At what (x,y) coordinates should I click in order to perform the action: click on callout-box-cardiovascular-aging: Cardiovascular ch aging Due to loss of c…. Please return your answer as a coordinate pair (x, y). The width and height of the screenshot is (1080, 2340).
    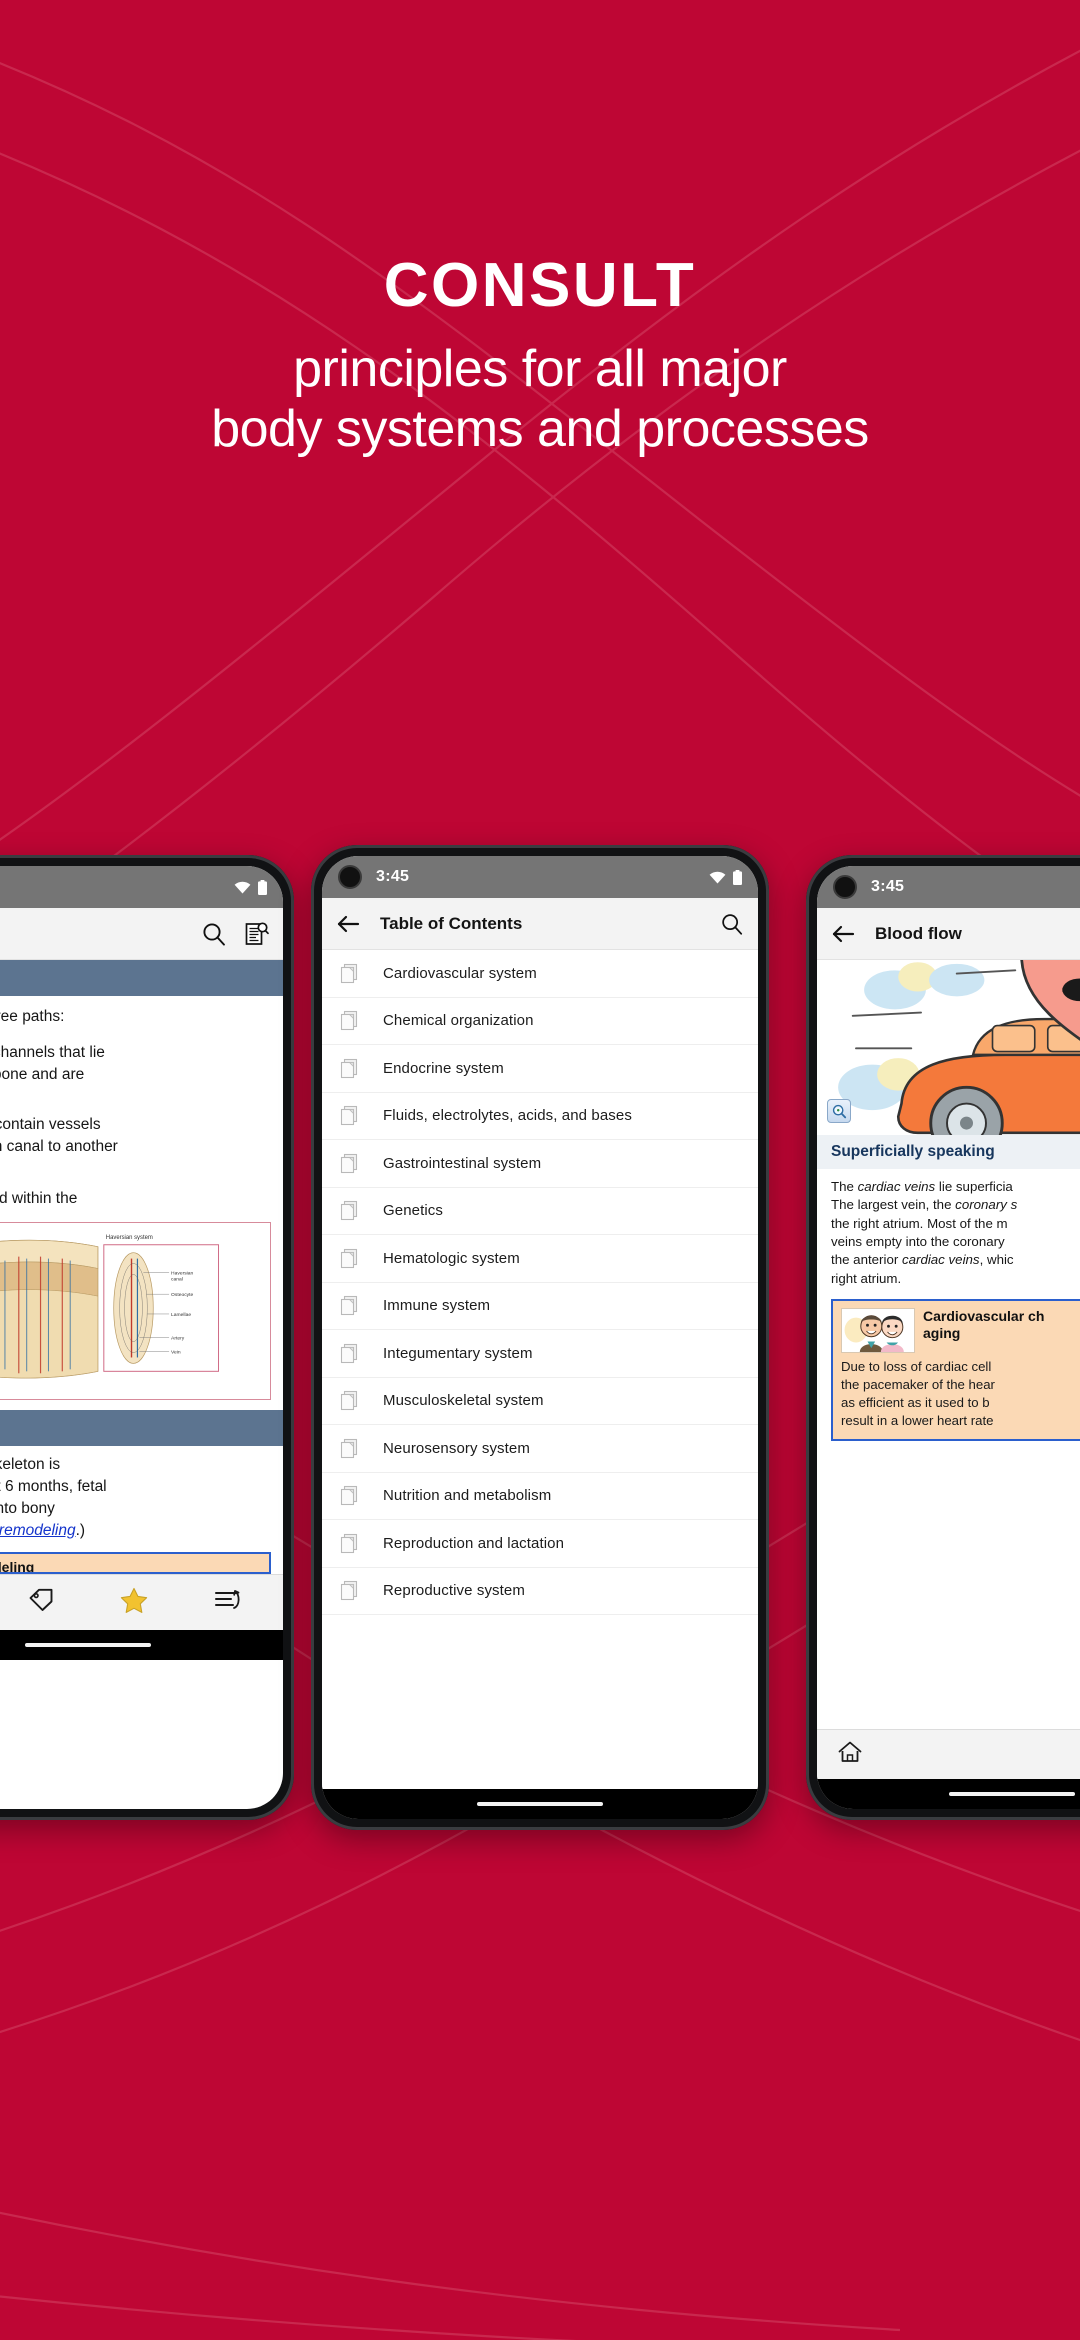
    Looking at the image, I should click on (955, 1370).